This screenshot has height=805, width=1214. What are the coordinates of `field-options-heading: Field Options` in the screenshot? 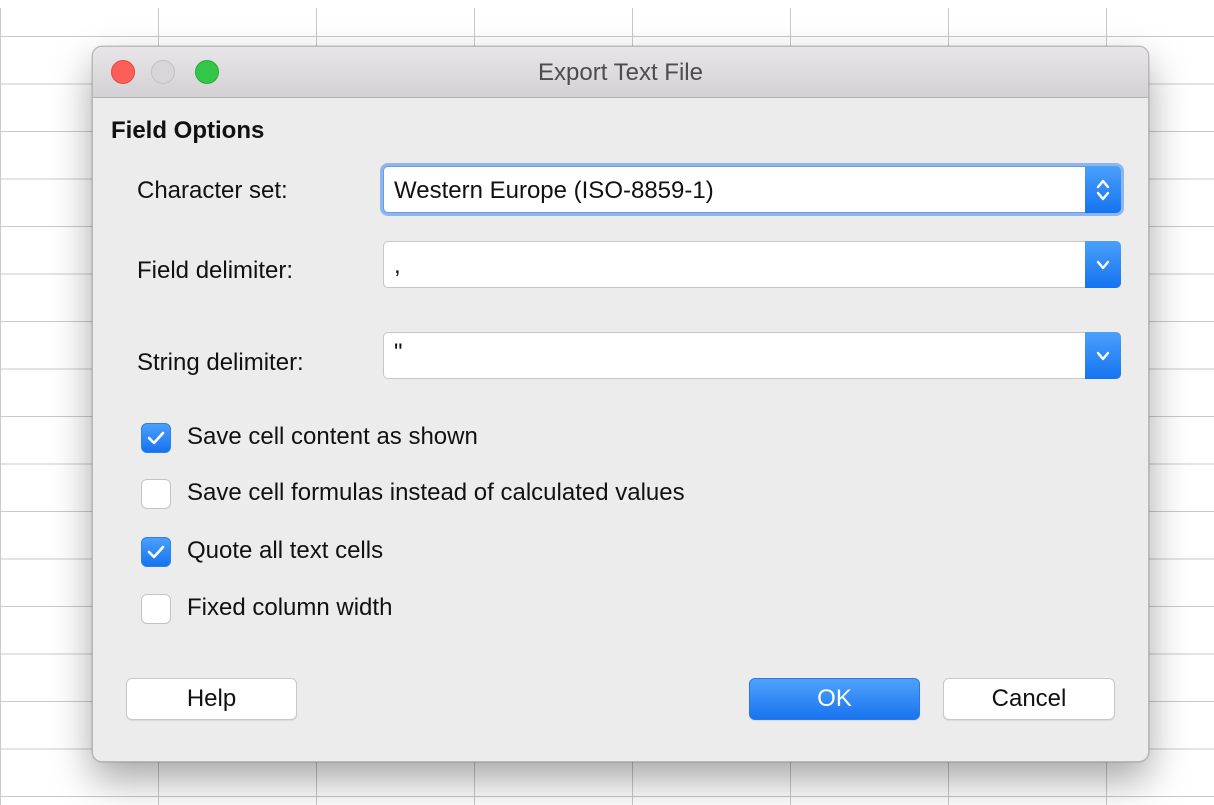 It's located at (188, 130).